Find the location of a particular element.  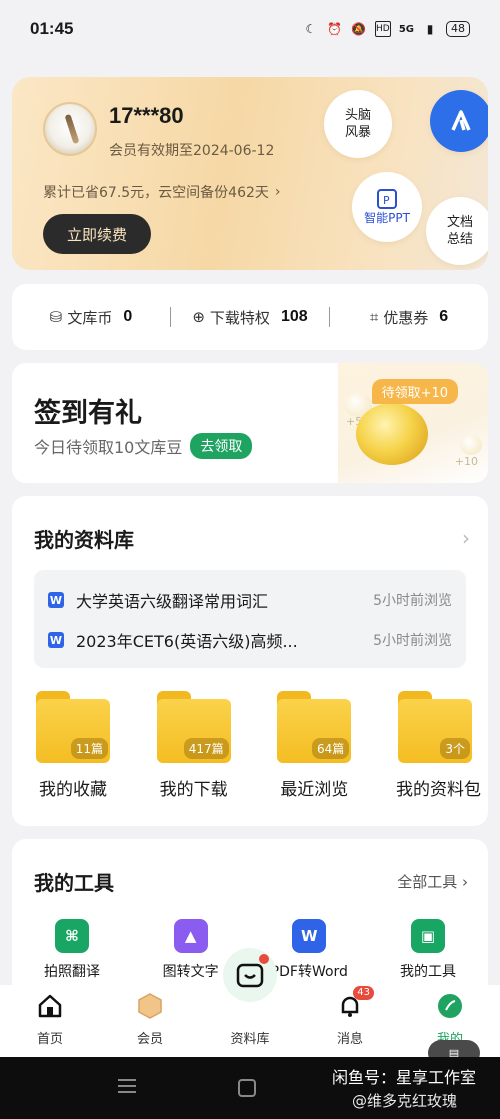

nav-mine: 我的 is located at coordinates (450, 1019).